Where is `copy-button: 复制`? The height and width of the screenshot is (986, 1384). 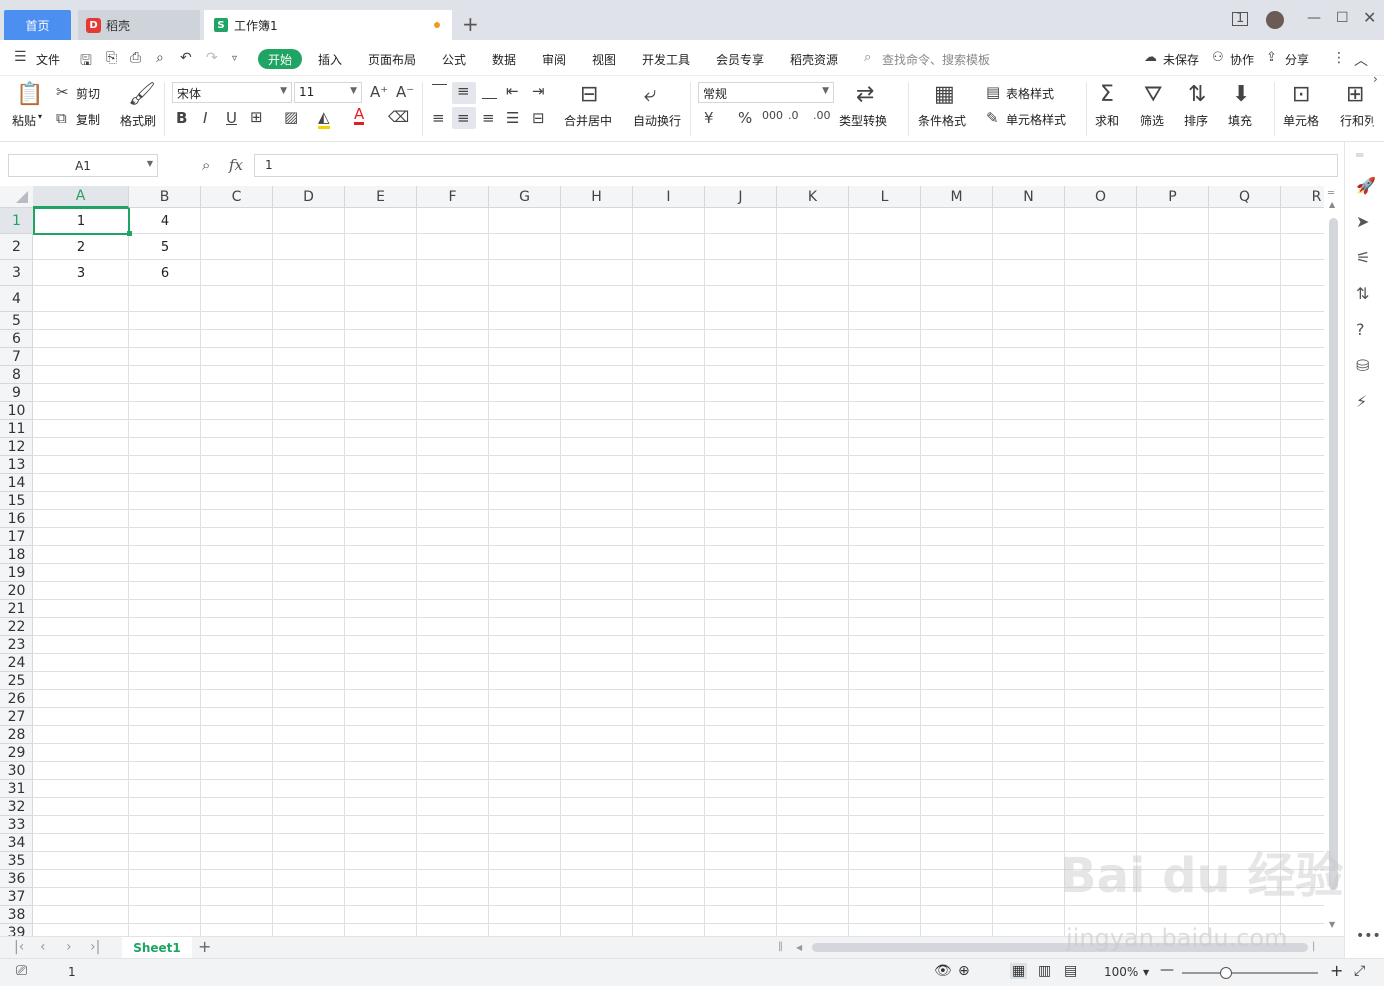 copy-button: 复制 is located at coordinates (88, 119).